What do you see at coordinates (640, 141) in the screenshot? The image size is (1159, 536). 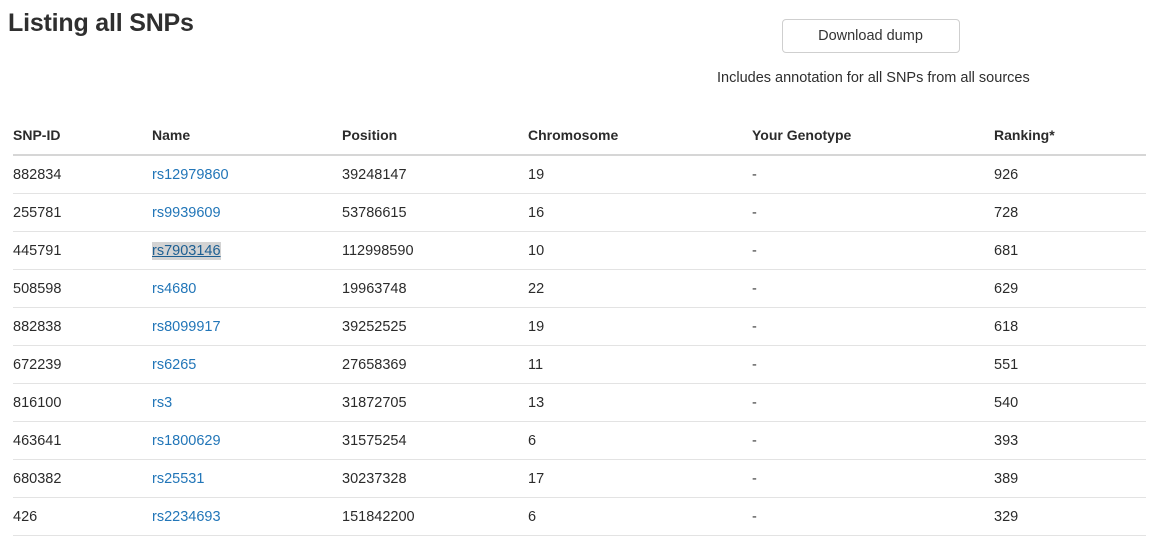 I see `column-header-chromosome: Chromosome` at bounding box center [640, 141].